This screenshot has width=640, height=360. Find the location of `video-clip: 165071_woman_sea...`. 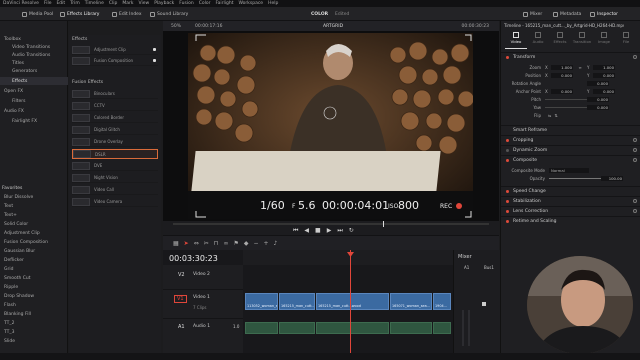

video-clip: 165071_woman_sea... is located at coordinates (411, 301).